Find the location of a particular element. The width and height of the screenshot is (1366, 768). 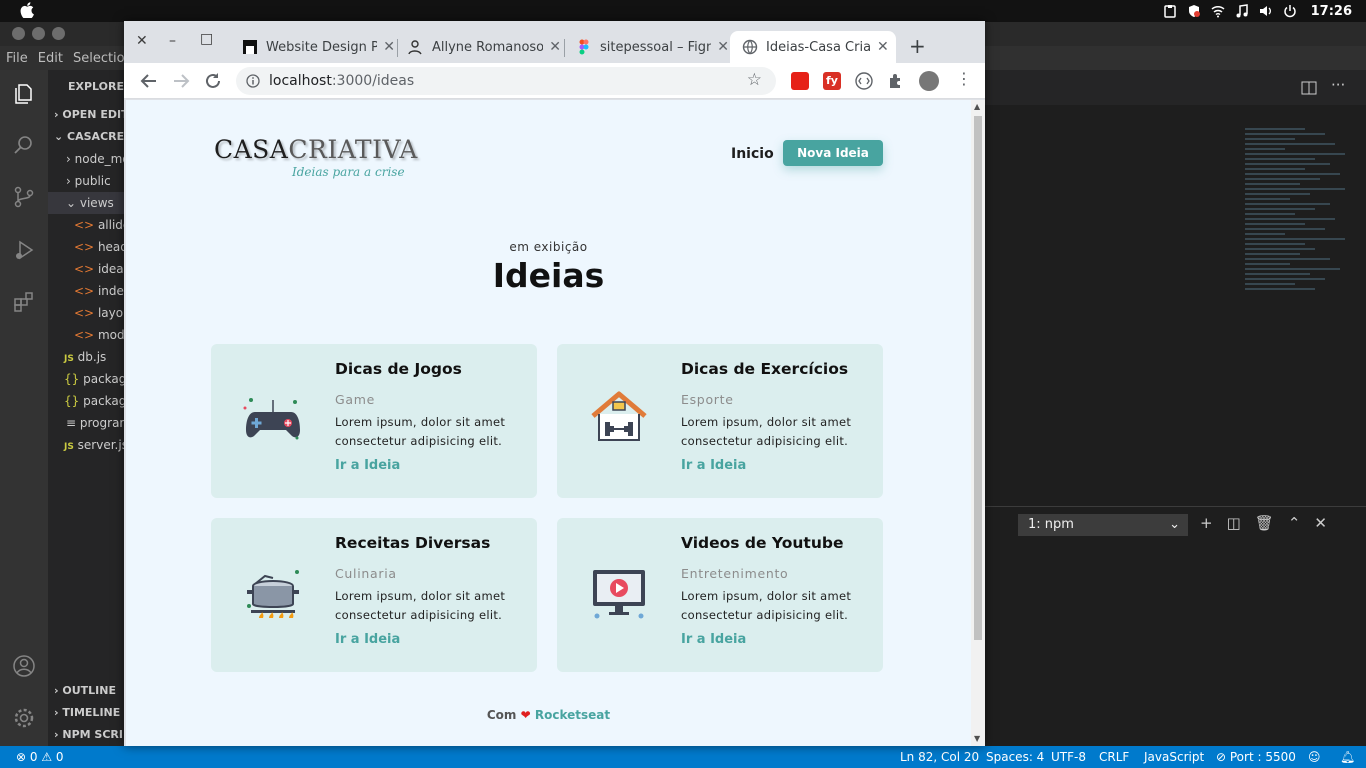

menu-file: File is located at coordinates (17, 58).